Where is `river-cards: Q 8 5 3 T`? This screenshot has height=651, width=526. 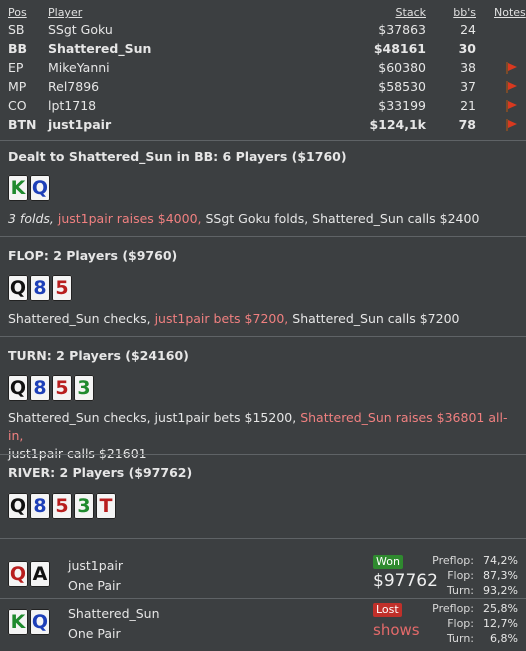
river-cards: Q 8 5 3 T is located at coordinates (62, 506).